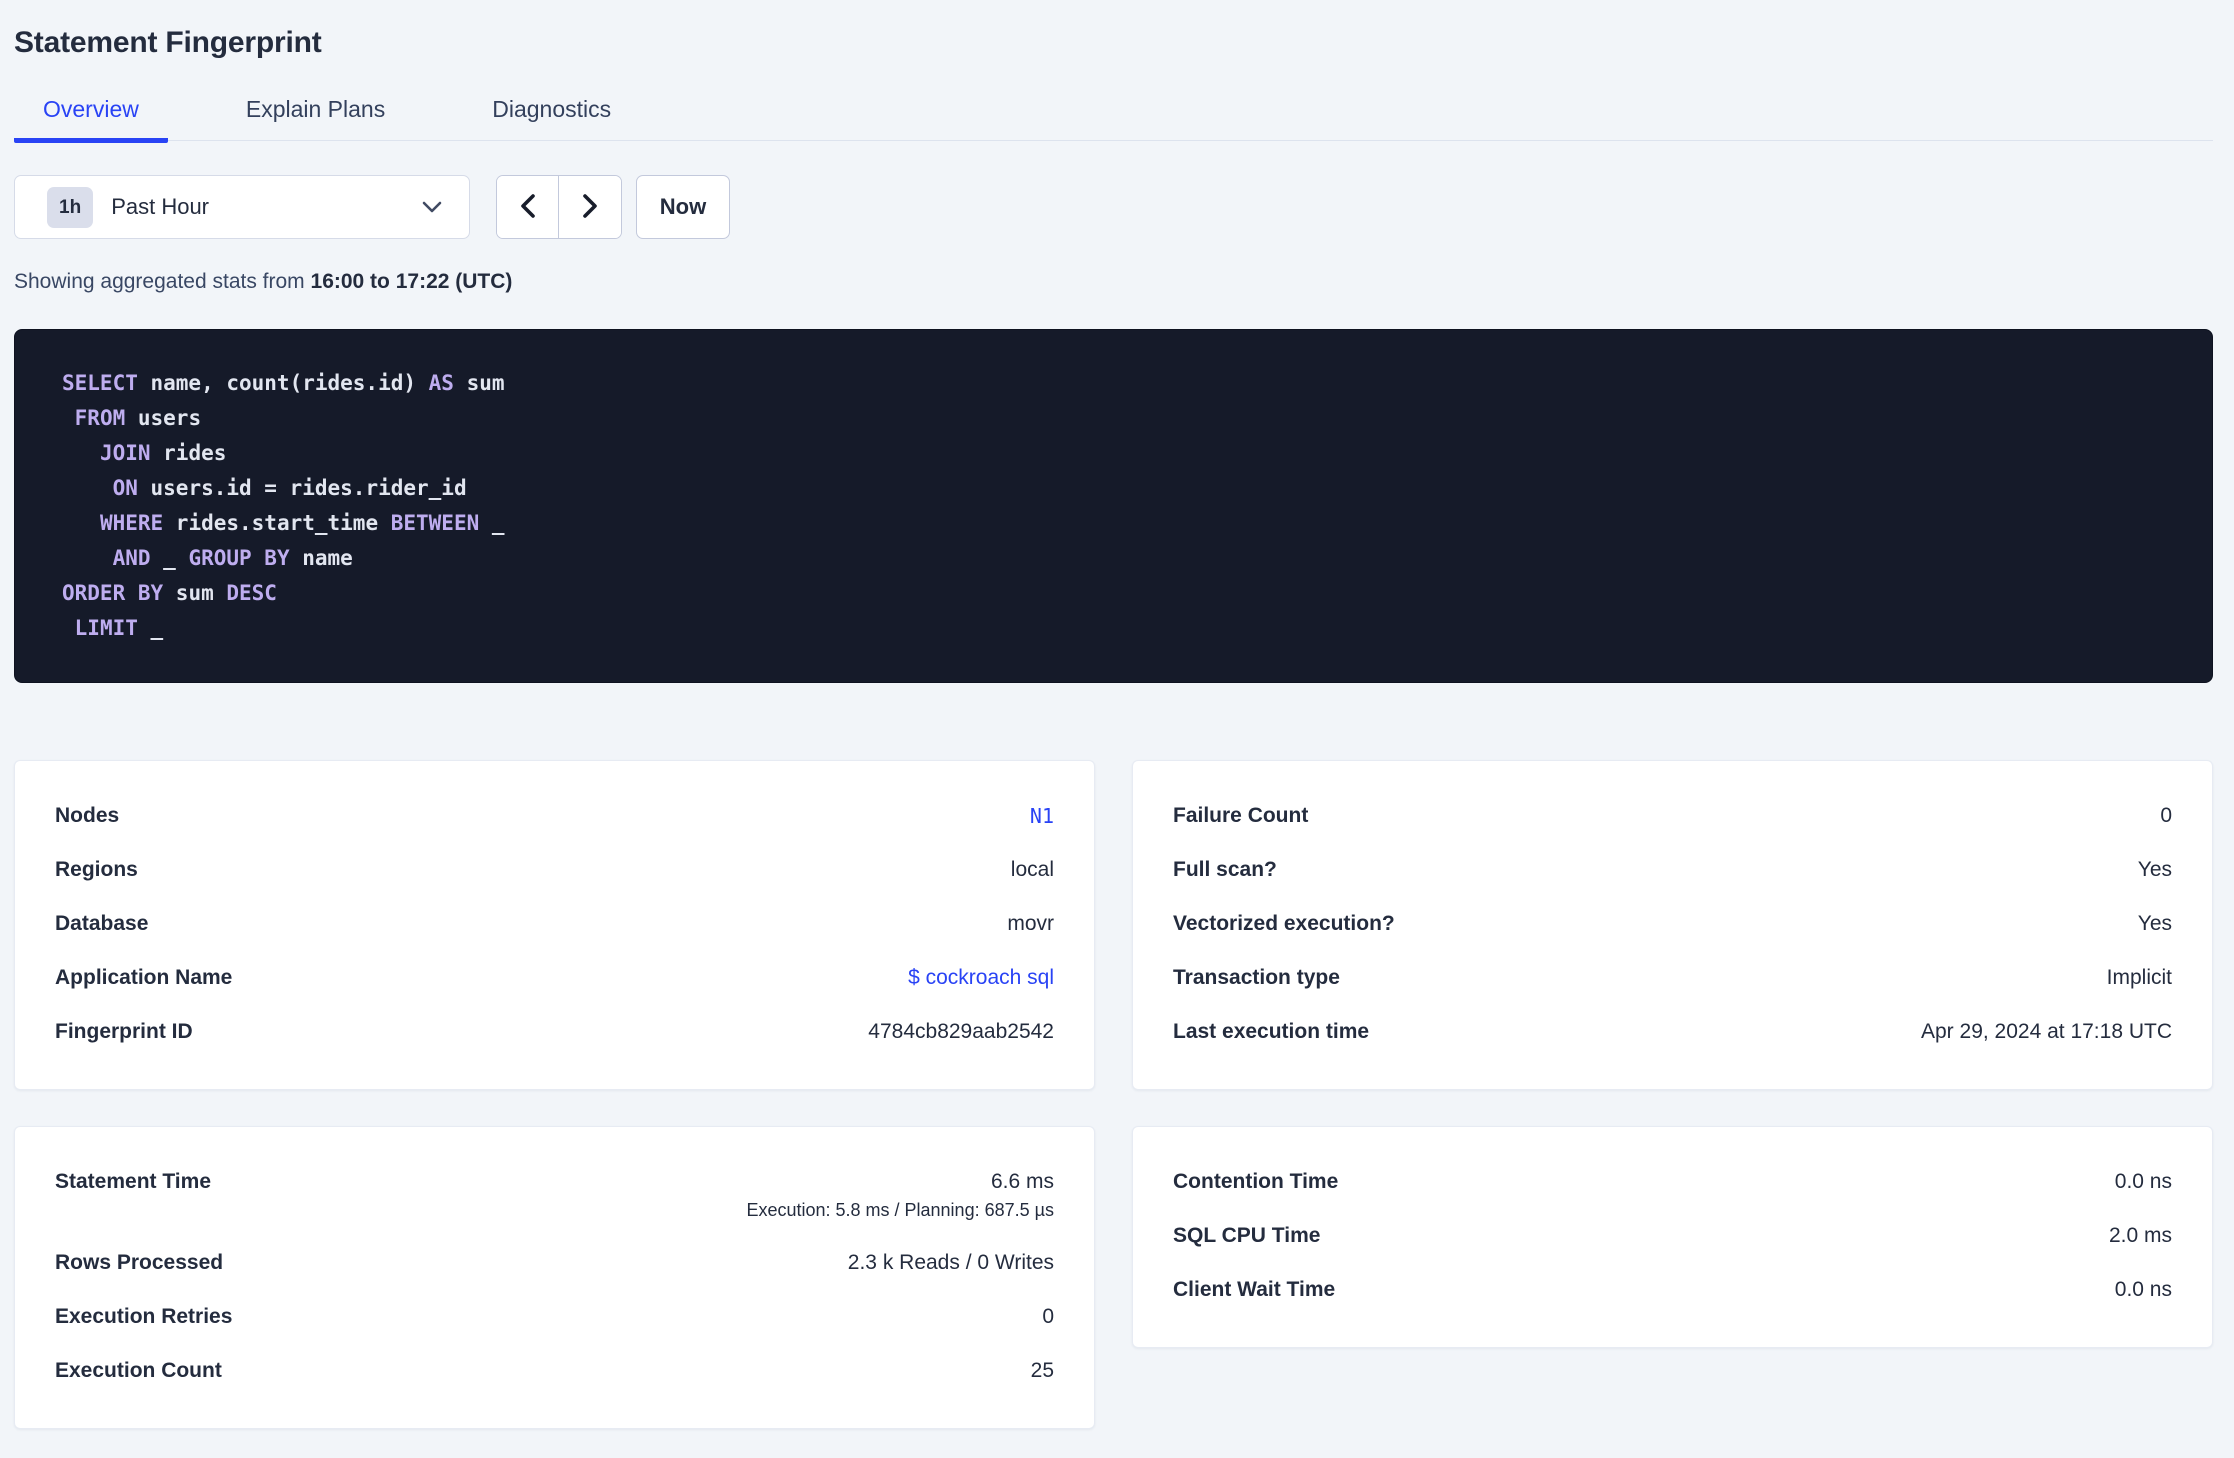 This screenshot has width=2234, height=1458. What do you see at coordinates (321, 558) in the screenshot?
I see `sql-text: name` at bounding box center [321, 558].